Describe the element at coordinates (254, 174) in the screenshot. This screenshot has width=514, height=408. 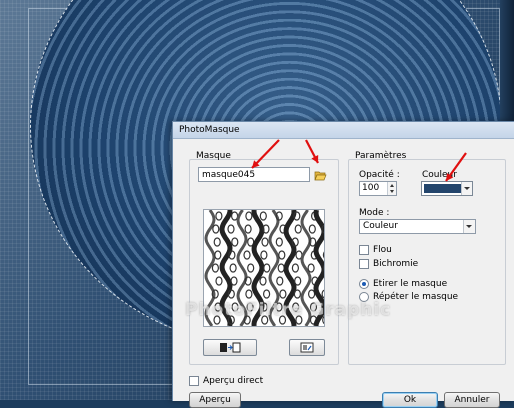
I see `mask-file-field: masque045` at that location.